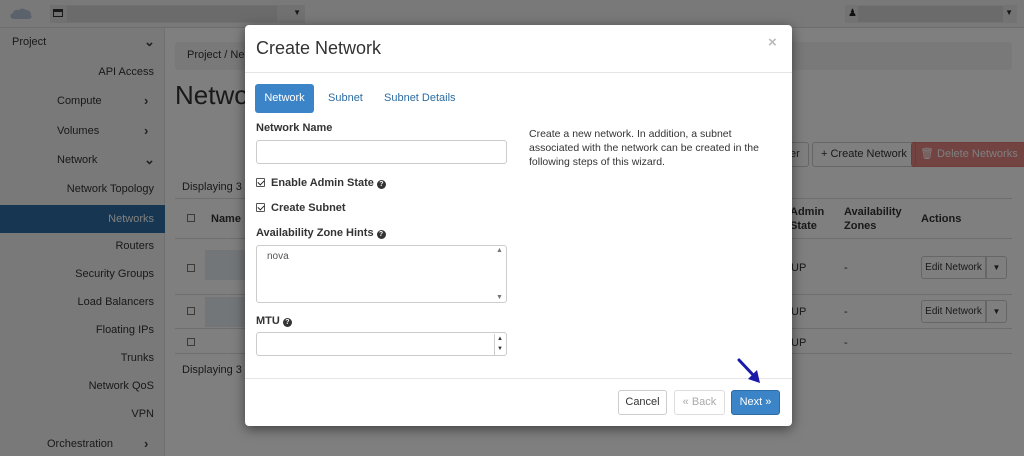  Describe the element at coordinates (518, 72) in the screenshot. I see `modal-header-divider` at that location.